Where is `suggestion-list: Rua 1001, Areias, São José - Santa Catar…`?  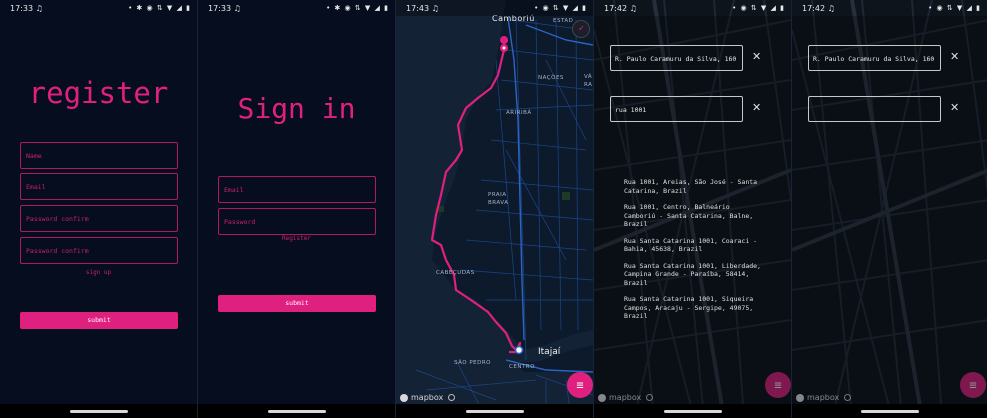 suggestion-list: Rua 1001, Areias, São José - Santa Catar… is located at coordinates (694, 253).